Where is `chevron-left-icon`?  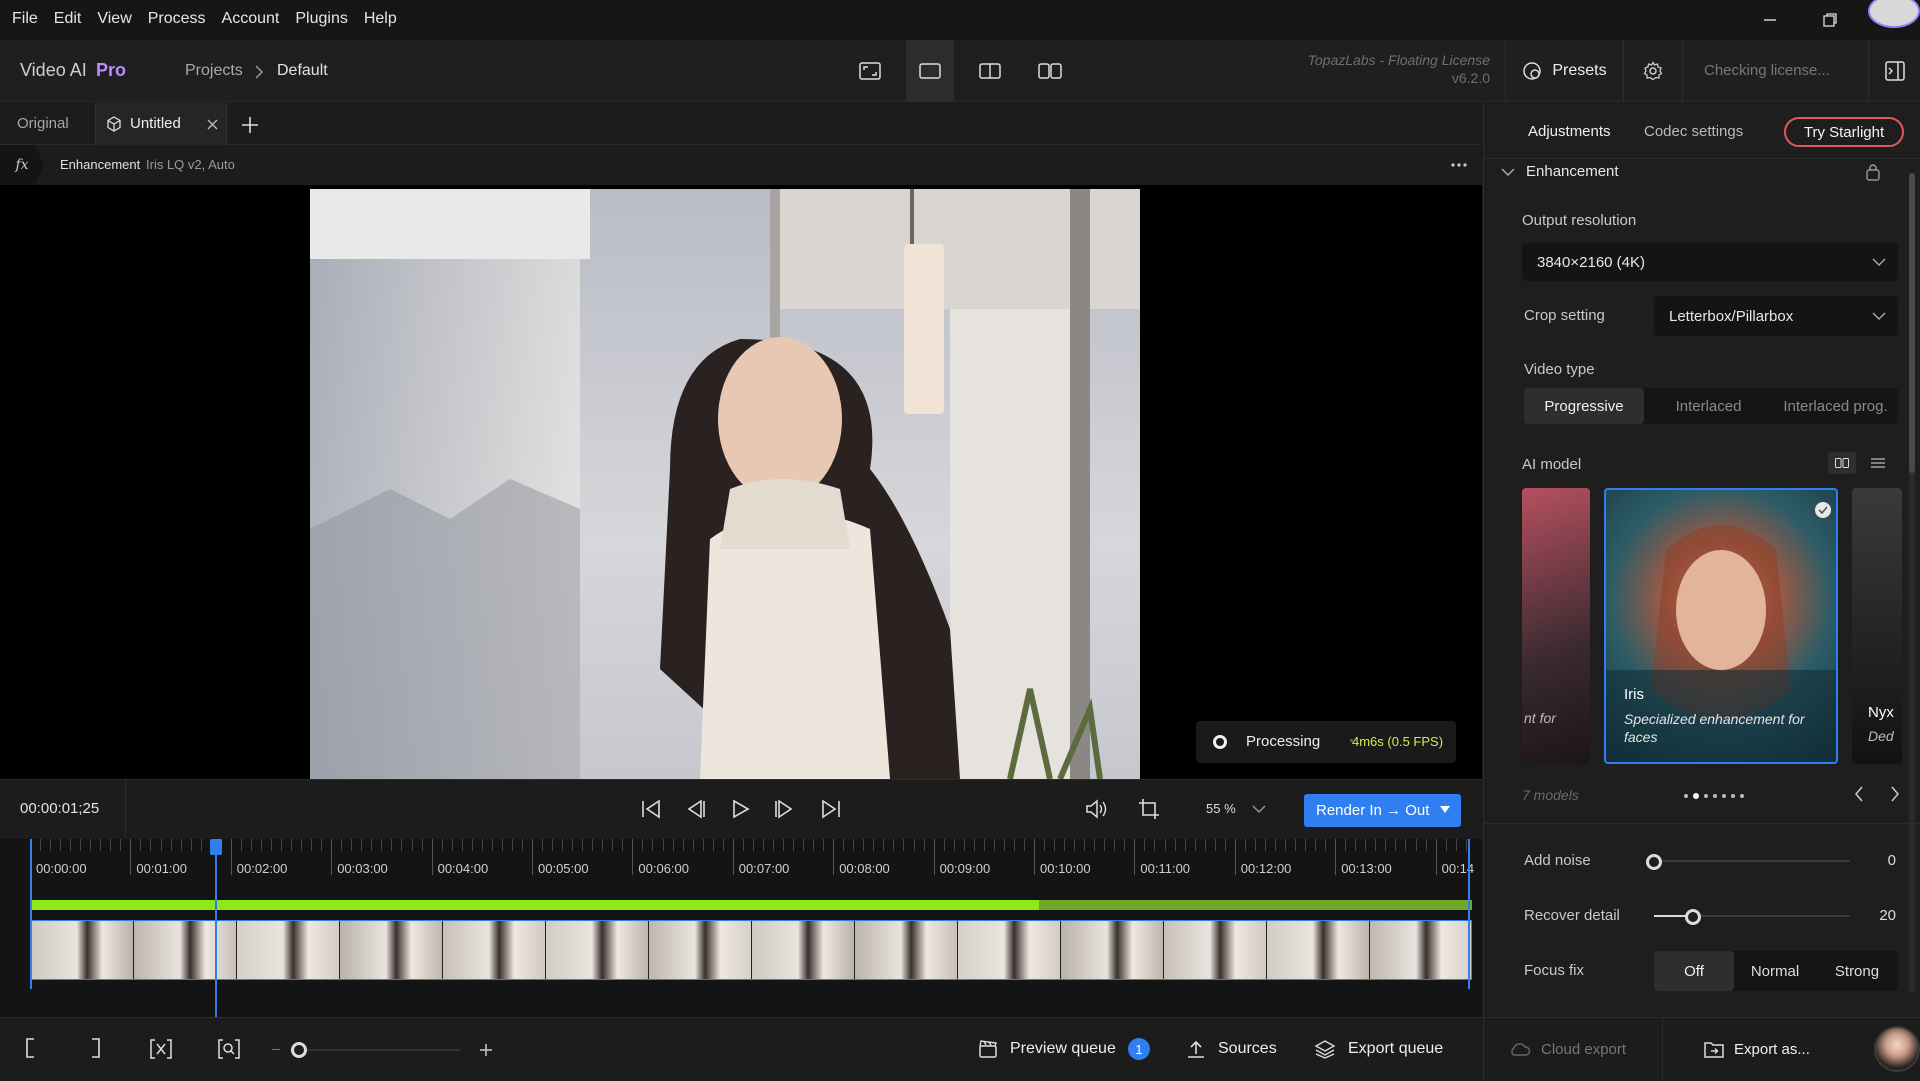 chevron-left-icon is located at coordinates (1859, 794).